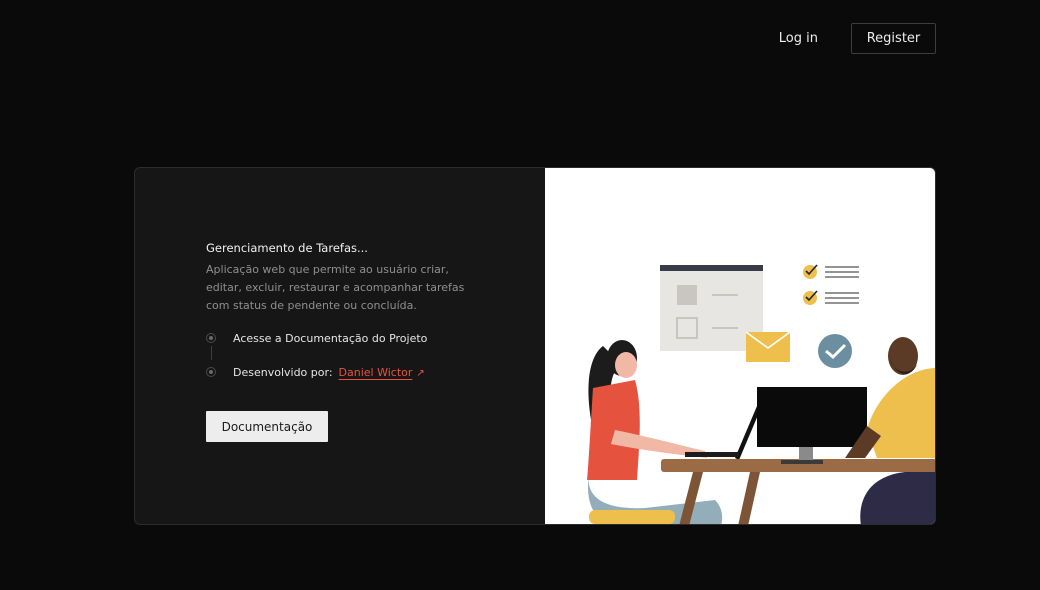 This screenshot has height=590, width=1040. What do you see at coordinates (330, 338) in the screenshot?
I see `step-docs-label: Acesse a Documentação do Projeto` at bounding box center [330, 338].